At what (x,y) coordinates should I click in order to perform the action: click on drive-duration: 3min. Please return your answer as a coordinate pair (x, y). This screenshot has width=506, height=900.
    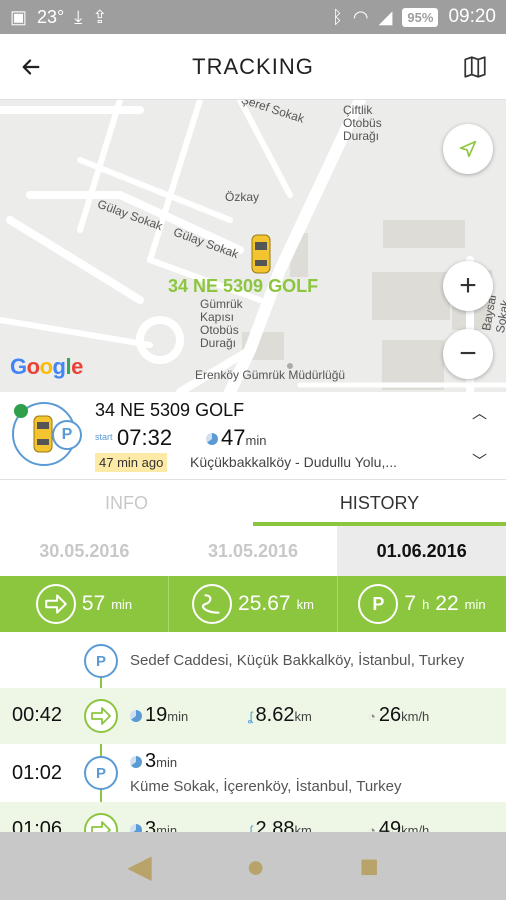
    Looking at the image, I should click on (153, 825).